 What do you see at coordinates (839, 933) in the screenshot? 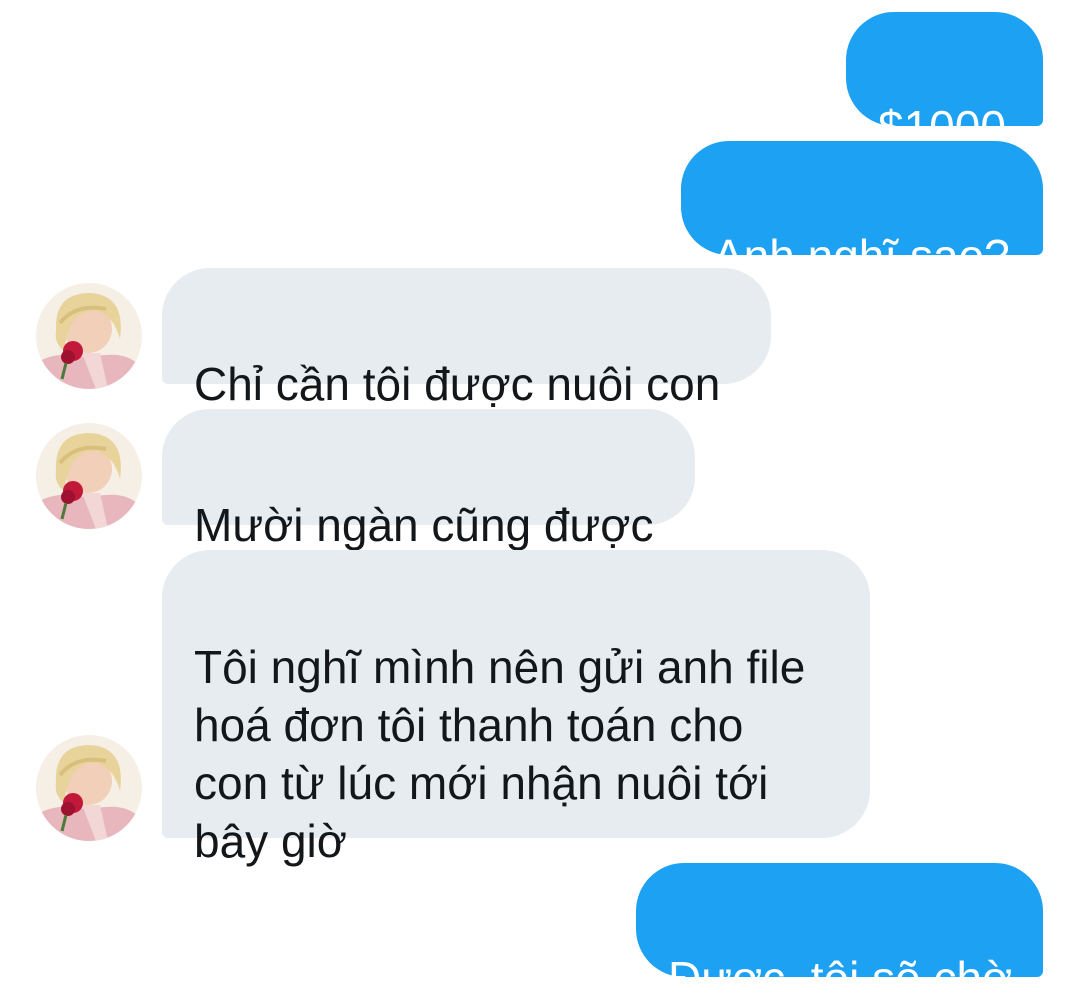
I see `outgoing-message-bubble: Được, tôi sẽ chờ` at bounding box center [839, 933].